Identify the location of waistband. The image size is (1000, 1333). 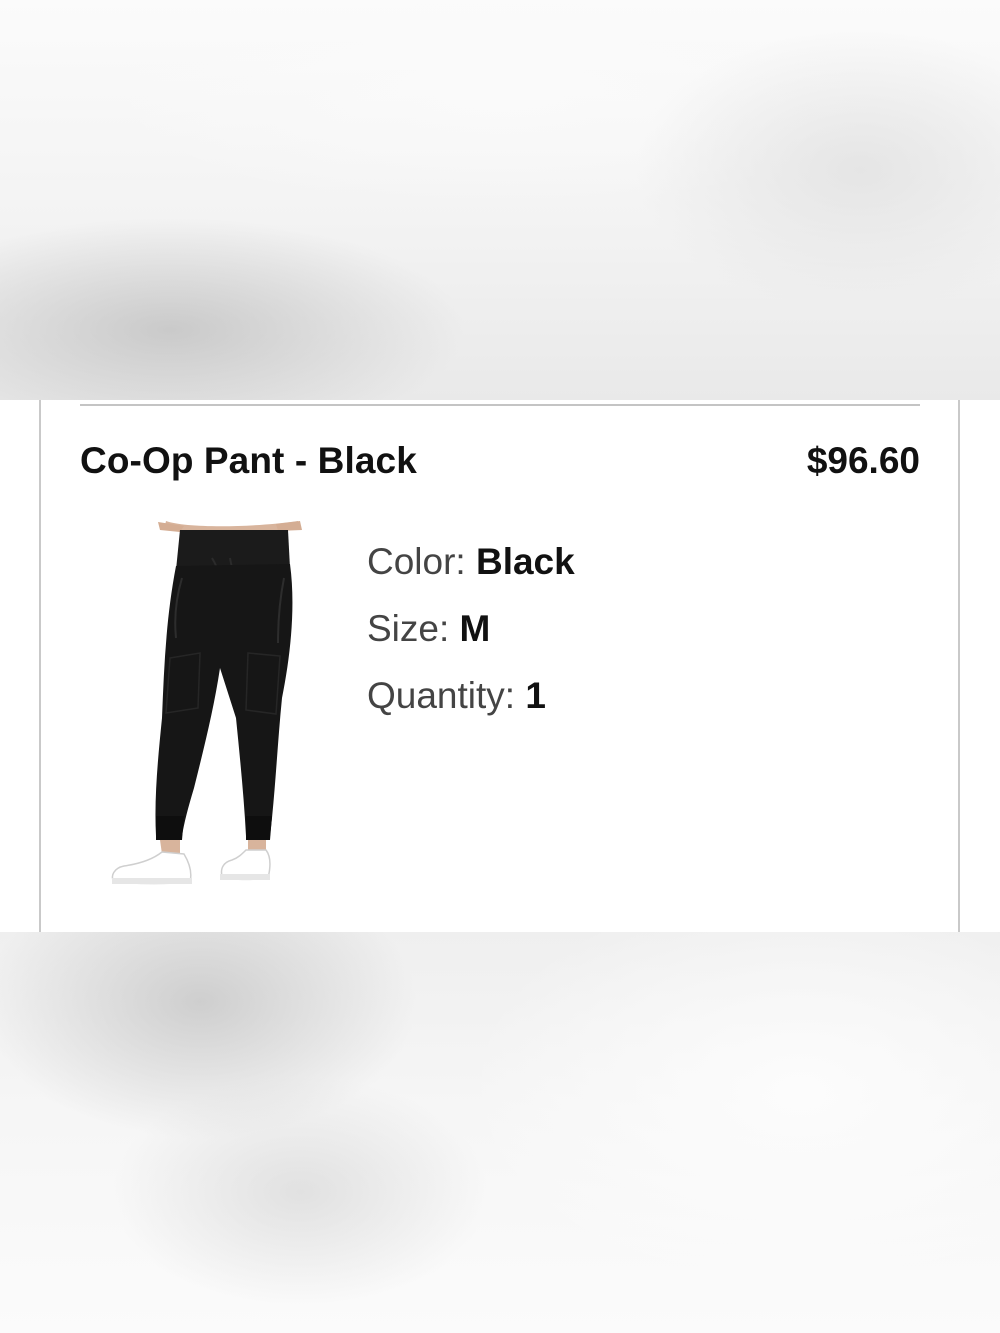
(233, 550).